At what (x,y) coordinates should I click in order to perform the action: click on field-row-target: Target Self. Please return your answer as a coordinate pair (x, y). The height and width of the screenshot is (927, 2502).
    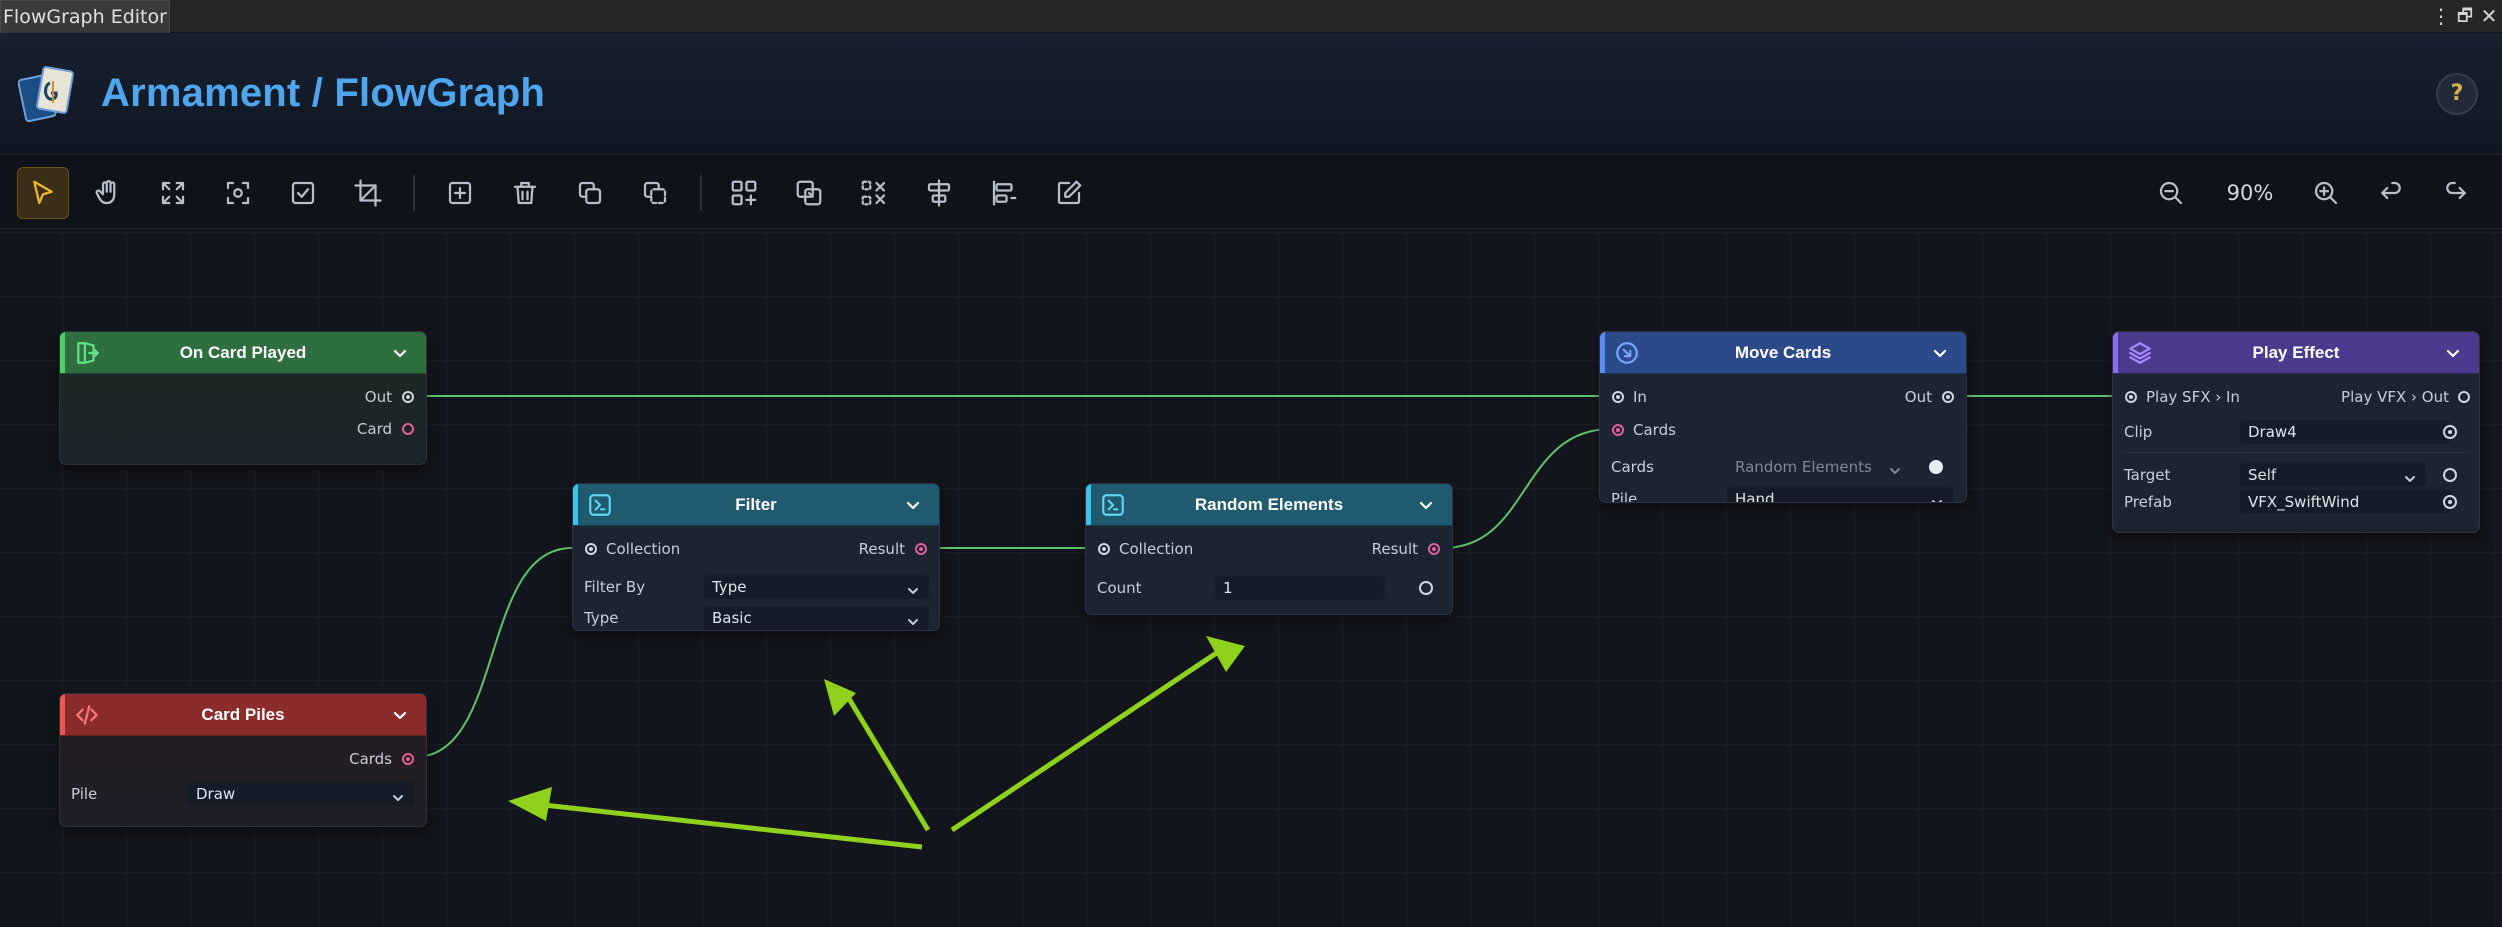
    Looking at the image, I should click on (2296, 475).